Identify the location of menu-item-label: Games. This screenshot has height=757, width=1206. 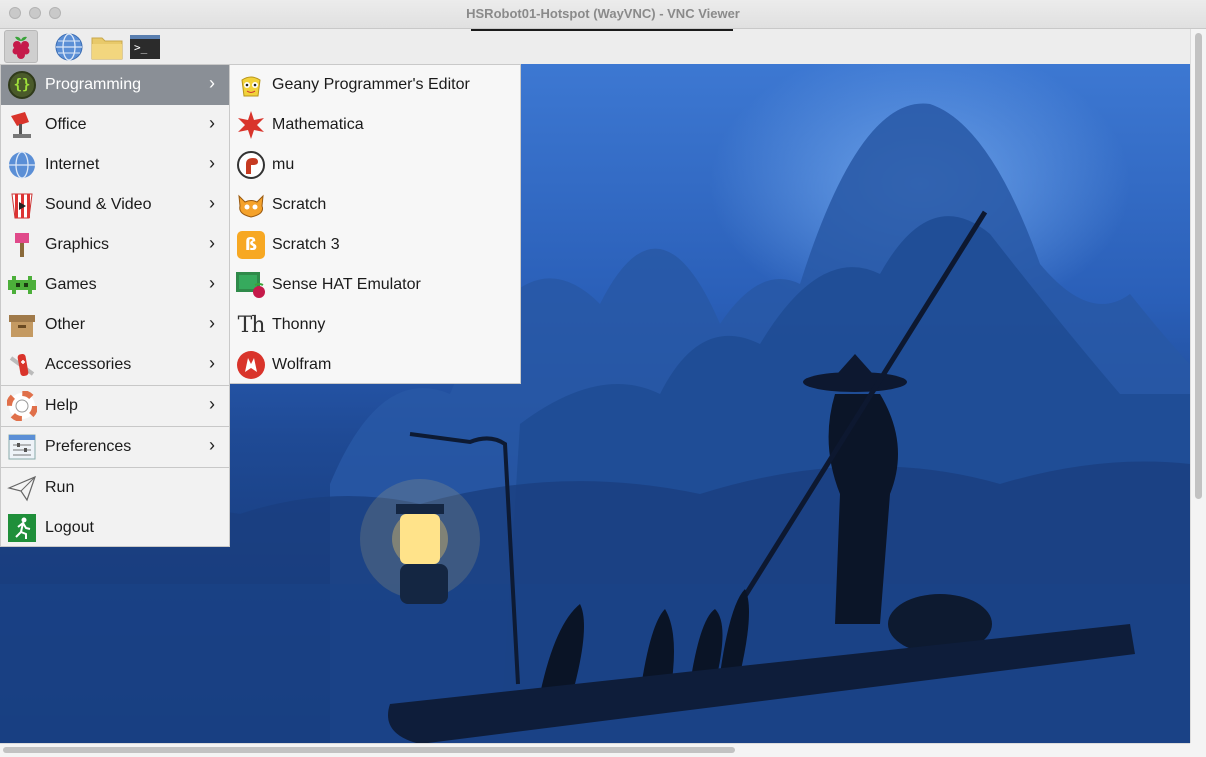
(71, 284).